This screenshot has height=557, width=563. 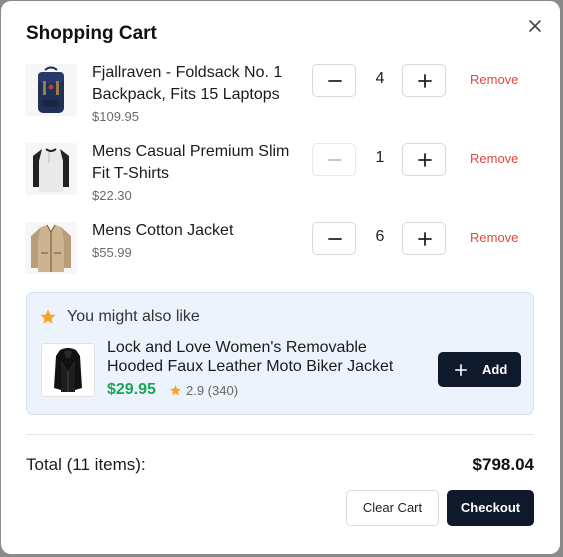 I want to click on item-name: Mens Casual Premium Slim Fit T-Shirts, so click(x=191, y=162).